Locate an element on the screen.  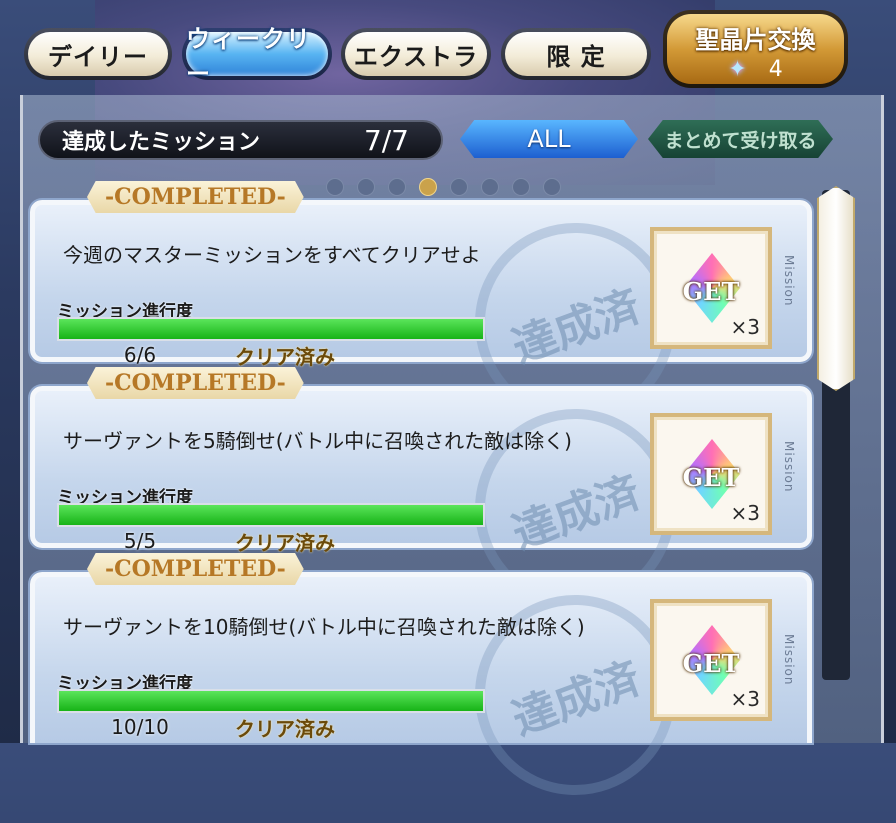
achieved-value: 7/7 is located at coordinates (386, 140).